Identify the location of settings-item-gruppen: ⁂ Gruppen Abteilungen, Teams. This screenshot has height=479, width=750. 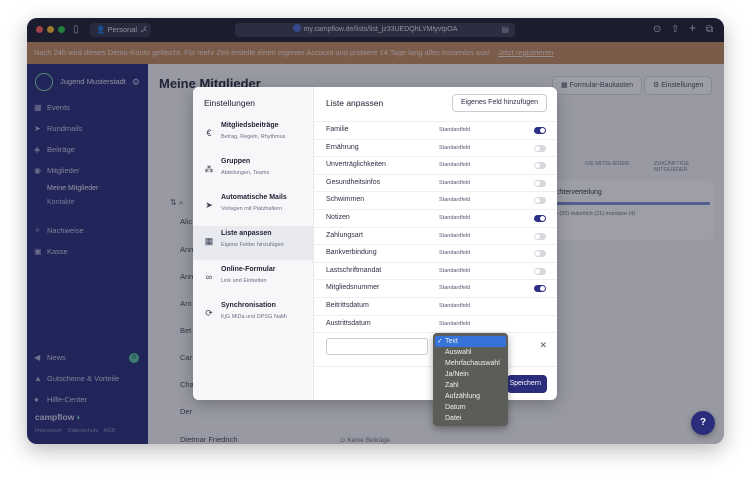
(253, 171).